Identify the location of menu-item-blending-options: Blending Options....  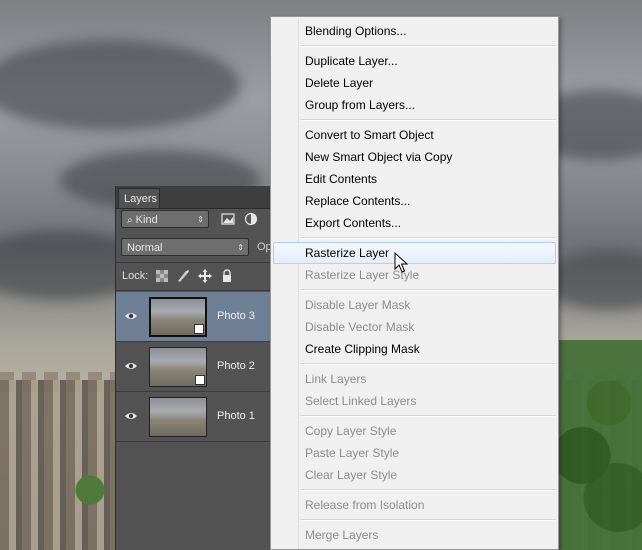
(414, 31).